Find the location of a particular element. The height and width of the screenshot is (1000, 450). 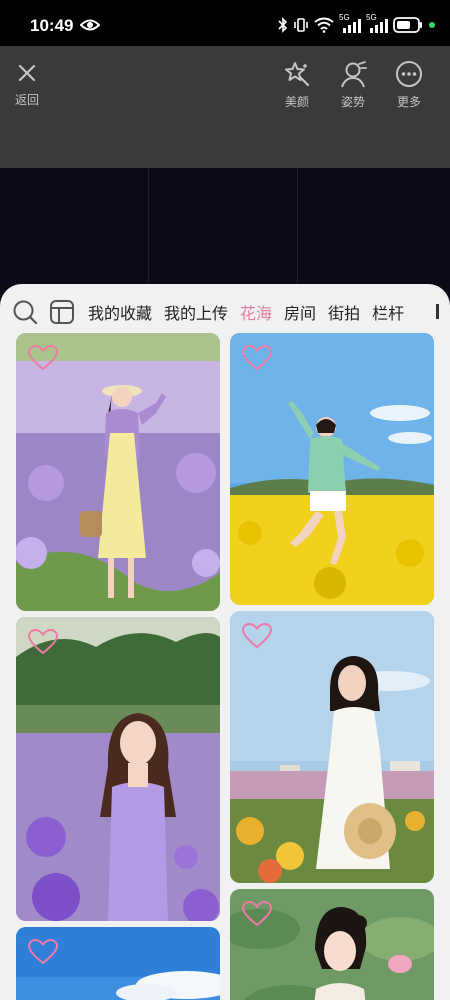

more-button: 更多 is located at coordinates (409, 85).